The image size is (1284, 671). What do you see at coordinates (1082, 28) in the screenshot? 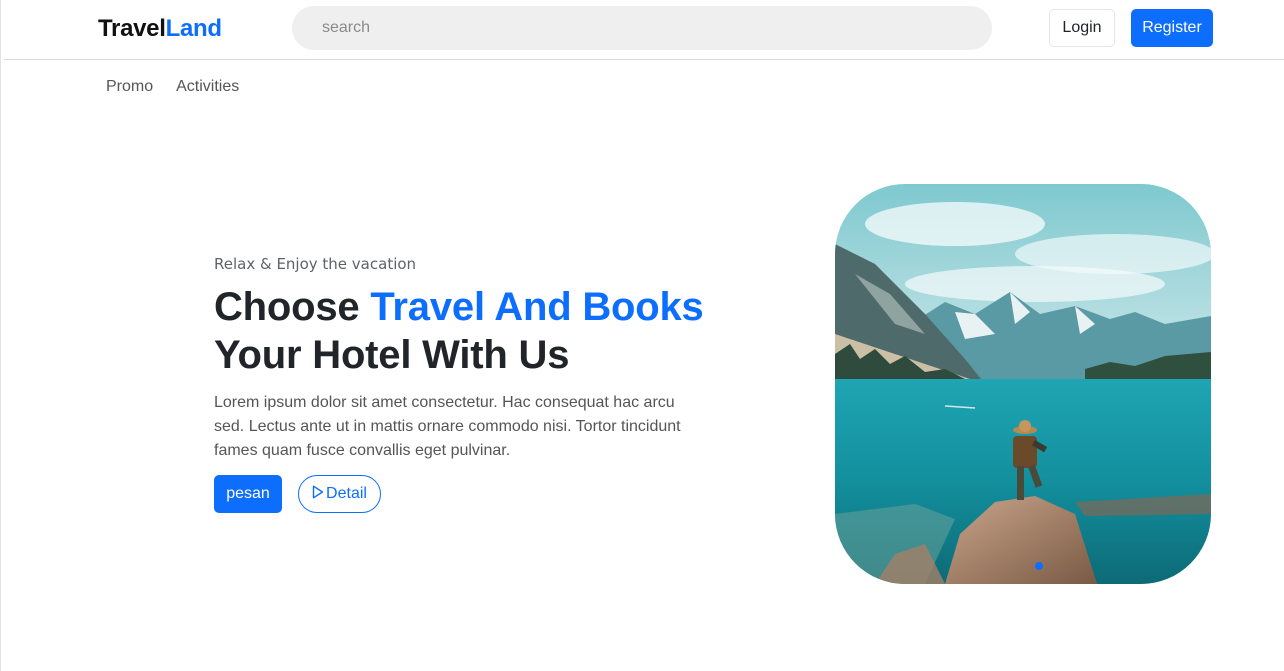
I see `login-button: Login` at bounding box center [1082, 28].